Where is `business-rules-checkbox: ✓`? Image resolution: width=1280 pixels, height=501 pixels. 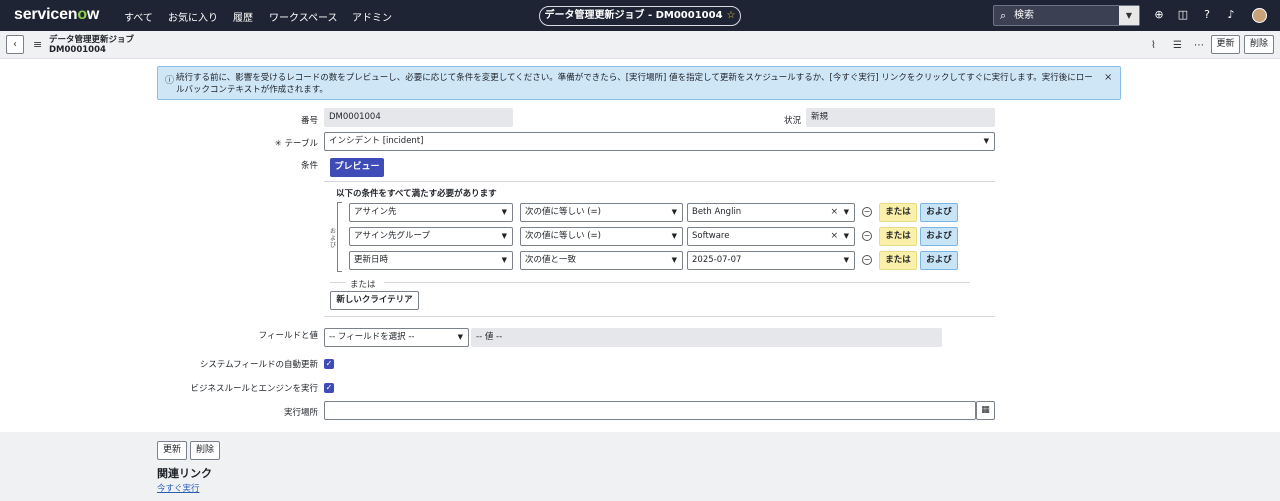
business-rules-checkbox: ✓ is located at coordinates (329, 388).